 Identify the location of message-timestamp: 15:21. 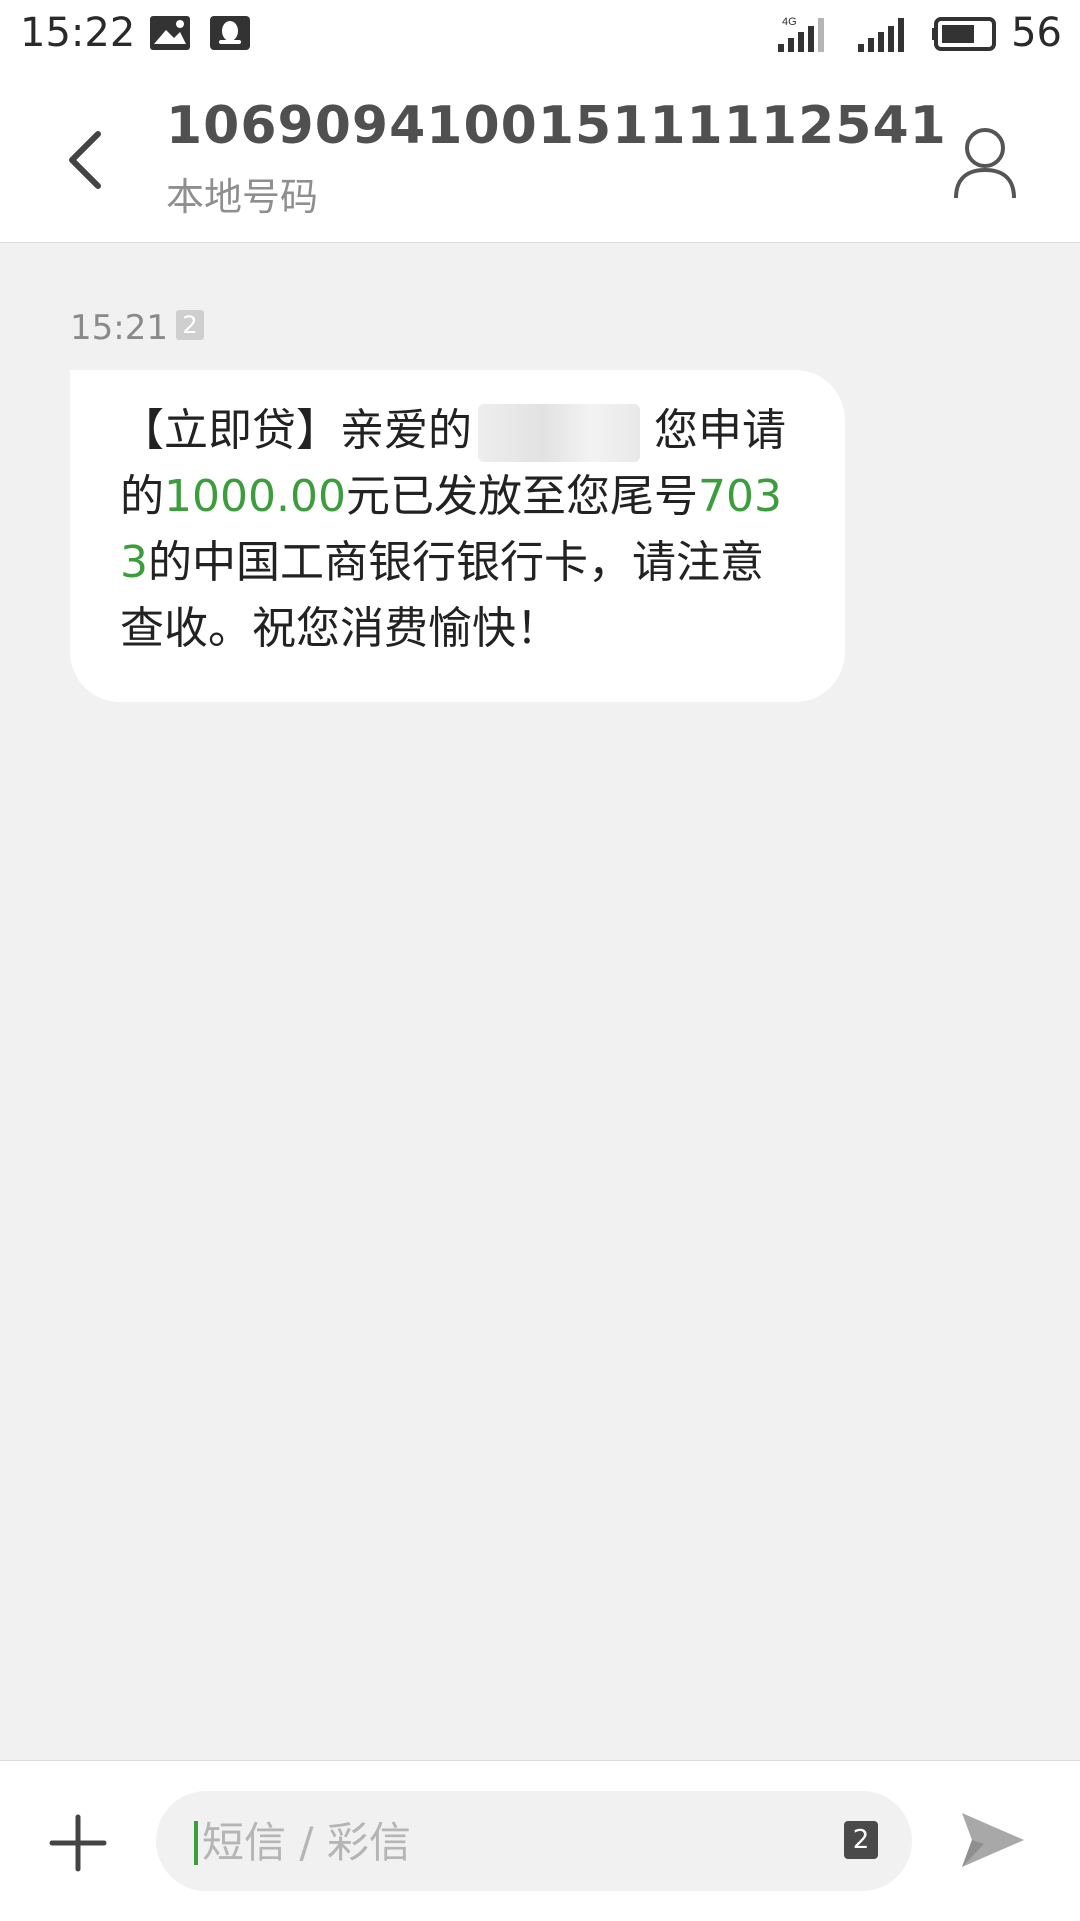
(119, 328).